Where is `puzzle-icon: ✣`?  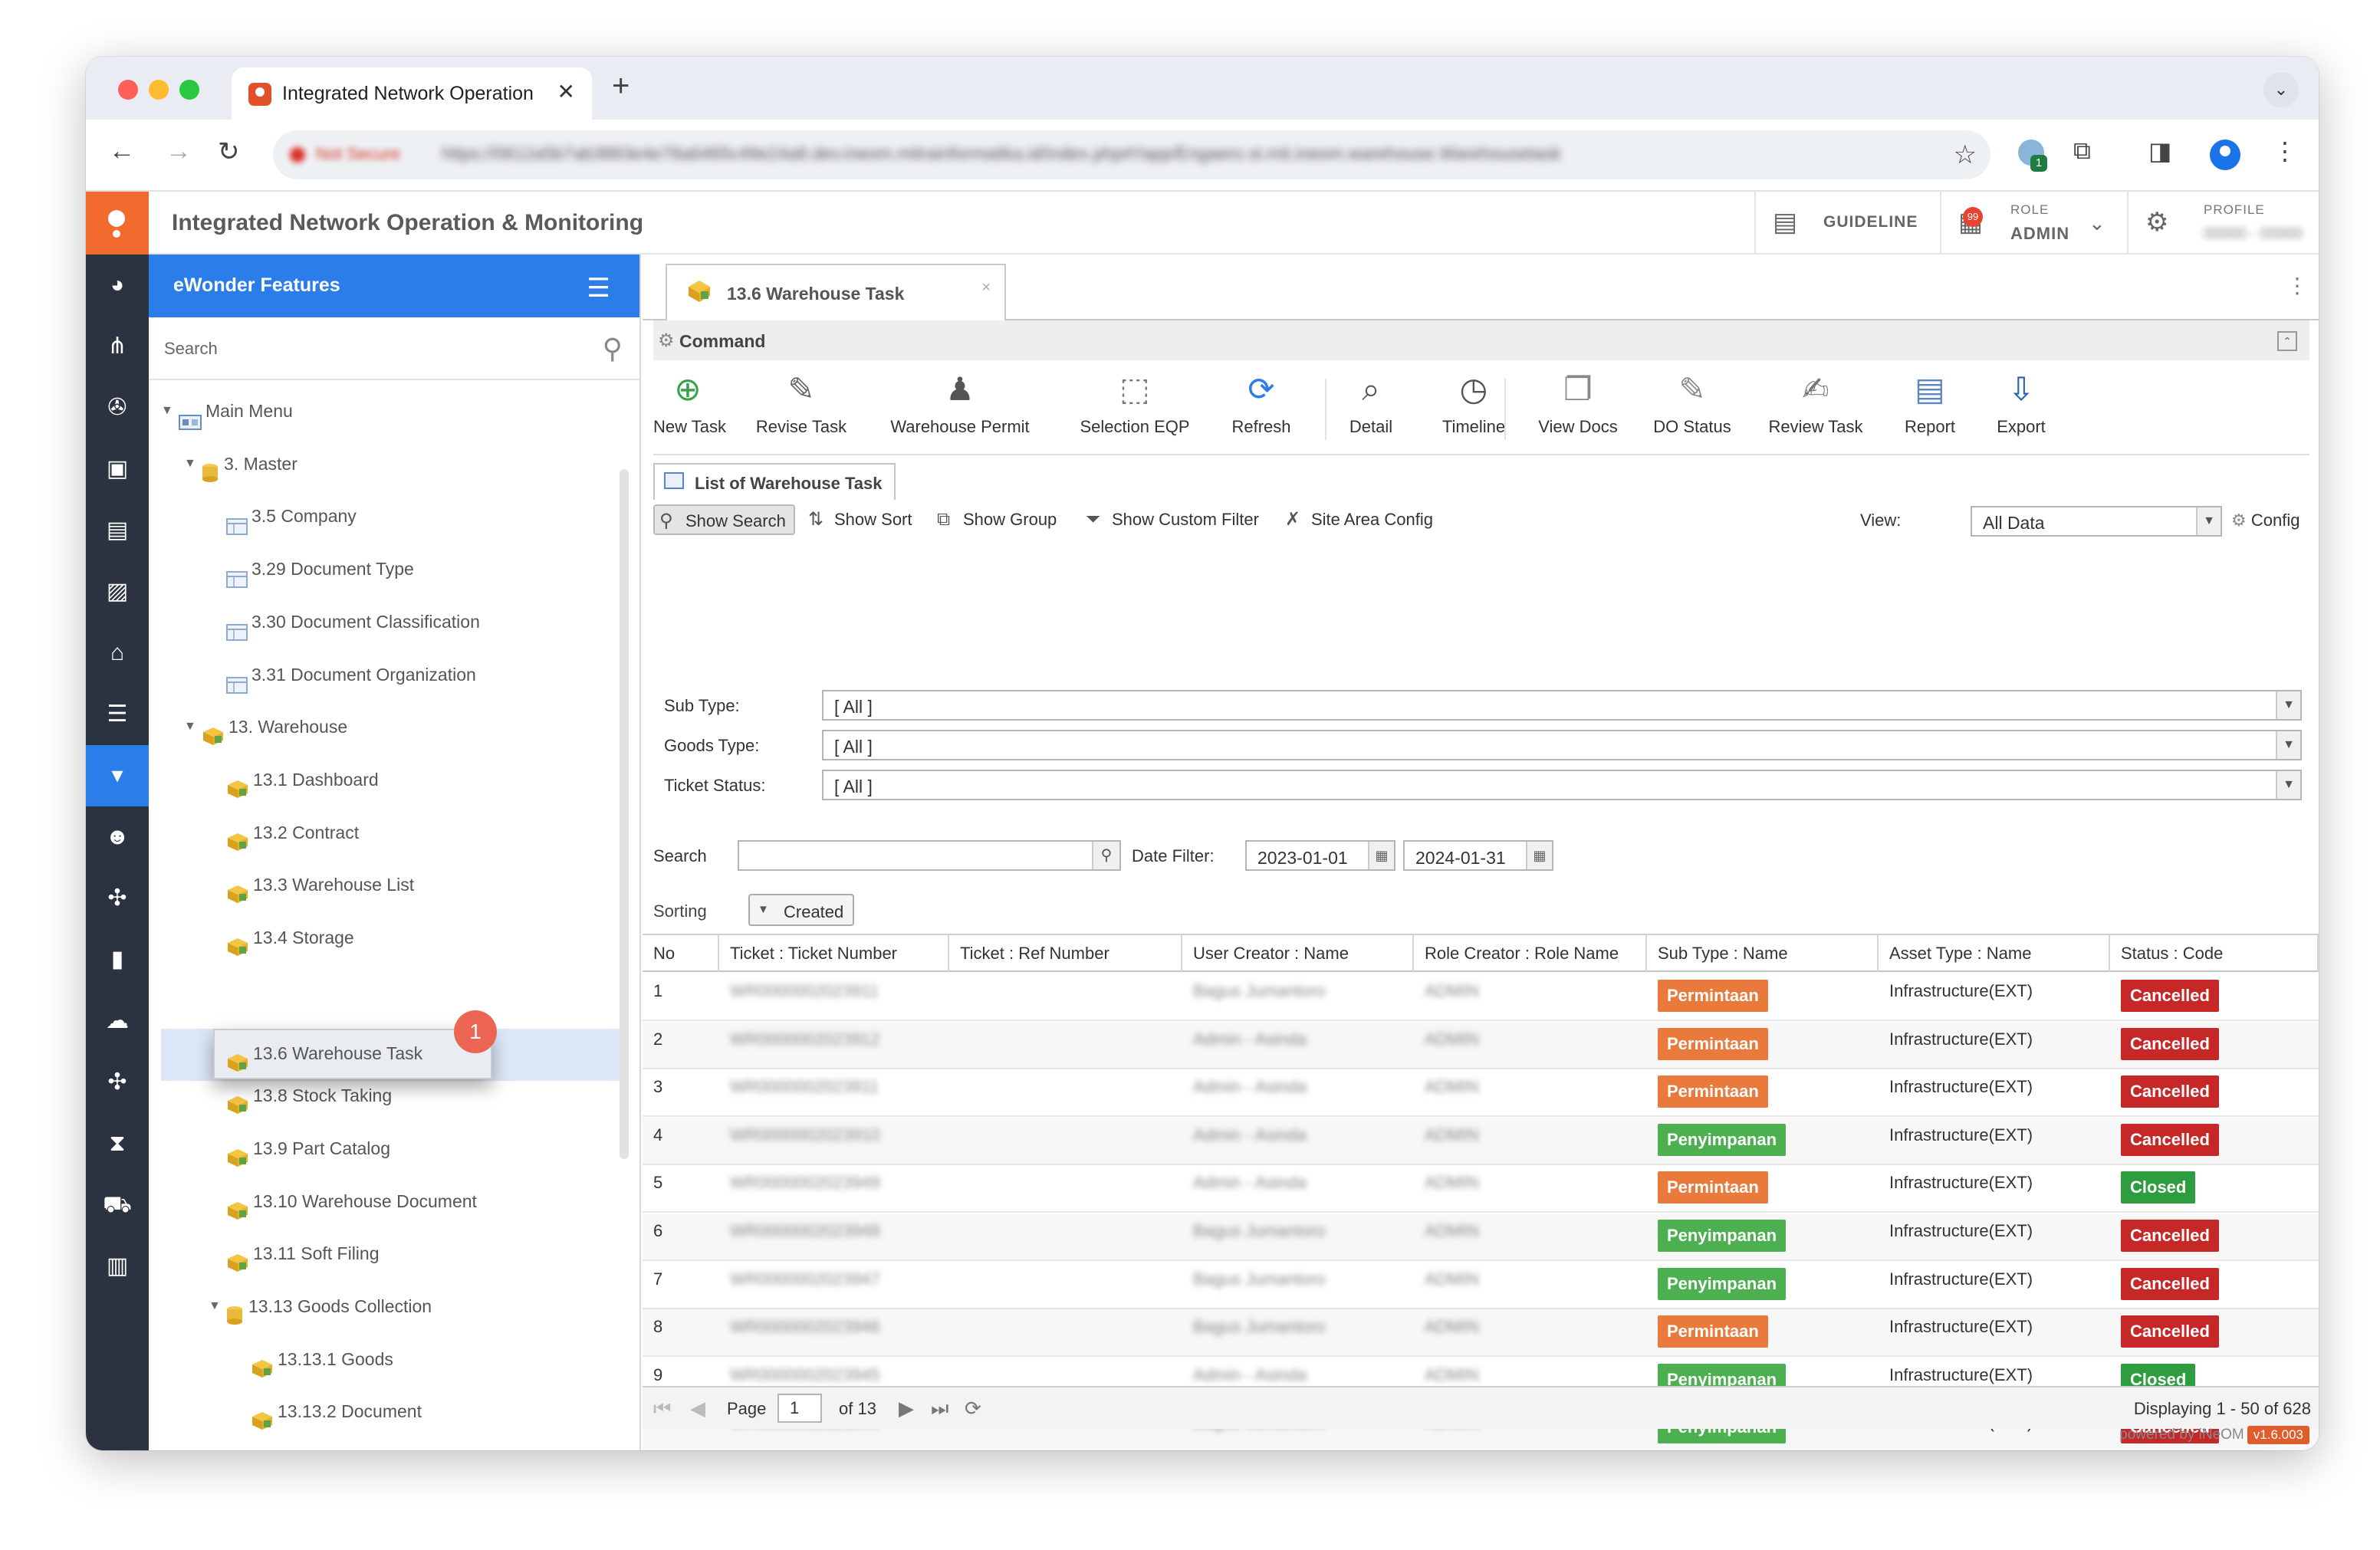
puzzle-icon: ✣ is located at coordinates (118, 898).